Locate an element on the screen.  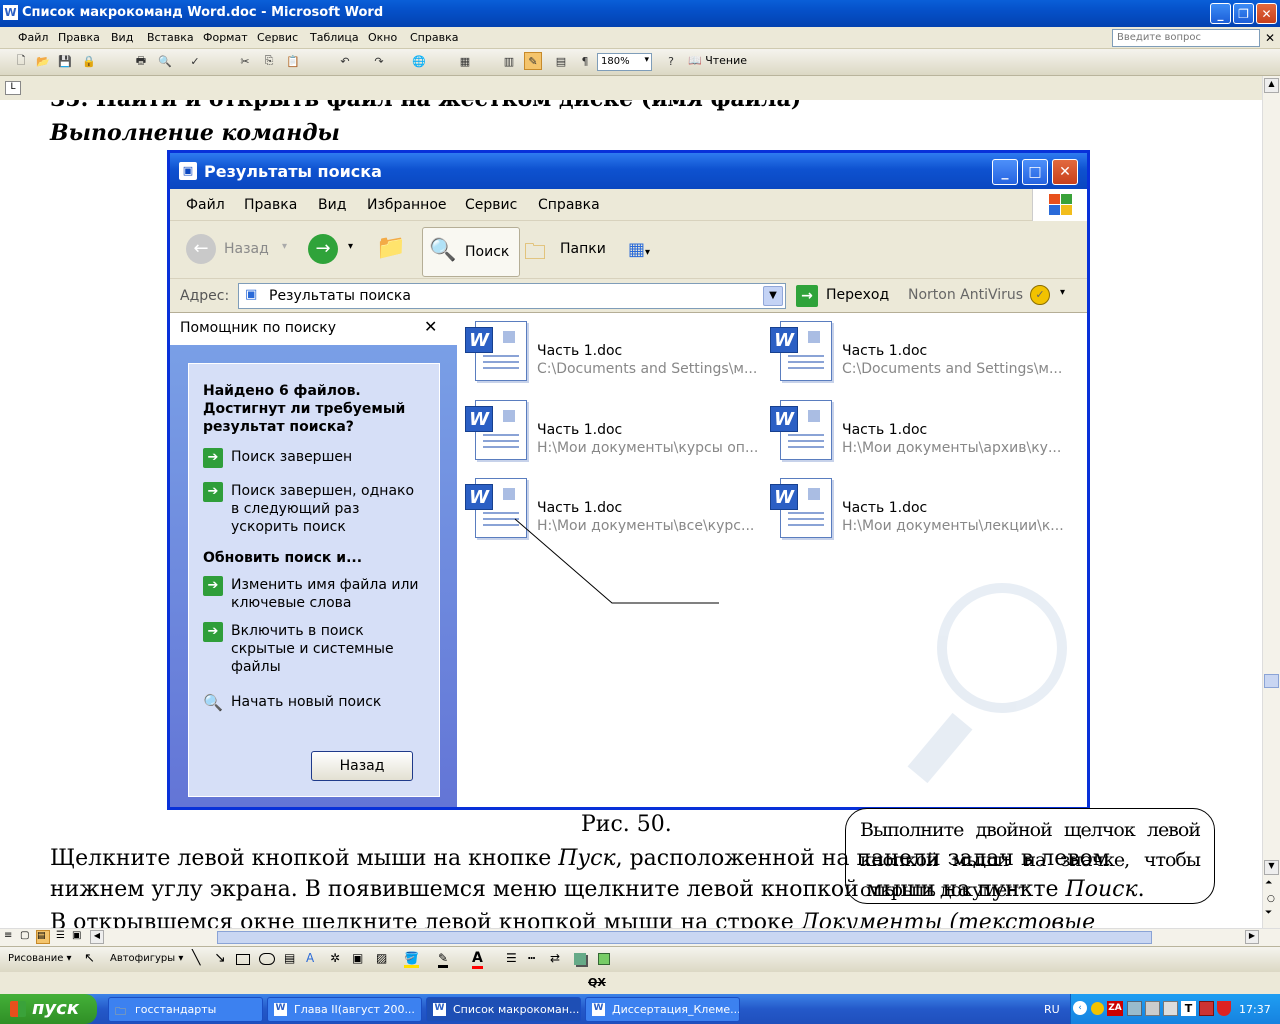
reading-mode-button: 📖 Чтение is located at coordinates (717, 60).